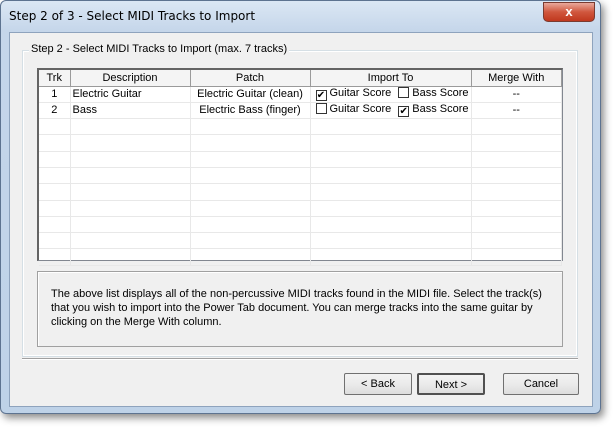 The height and width of the screenshot is (427, 613). Describe the element at coordinates (130, 78) in the screenshot. I see `col-description: Description` at that location.